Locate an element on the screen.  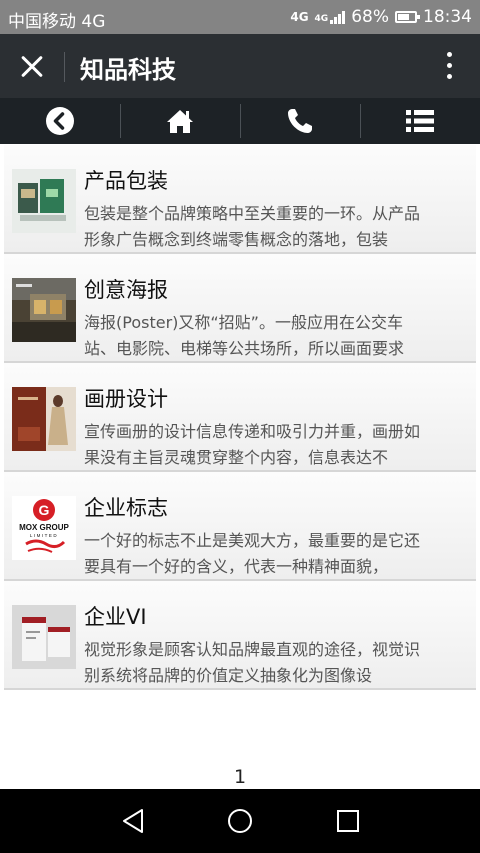
more-options-icon is located at coordinates (450, 66).